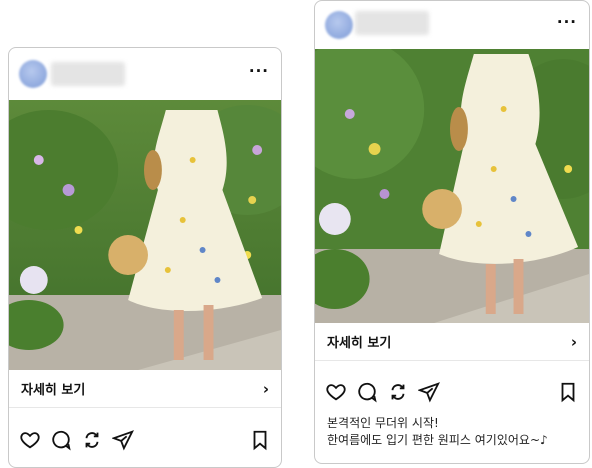  What do you see at coordinates (383, 423) in the screenshot?
I see `caption-line: 본격적인 무더위 시작!` at bounding box center [383, 423].